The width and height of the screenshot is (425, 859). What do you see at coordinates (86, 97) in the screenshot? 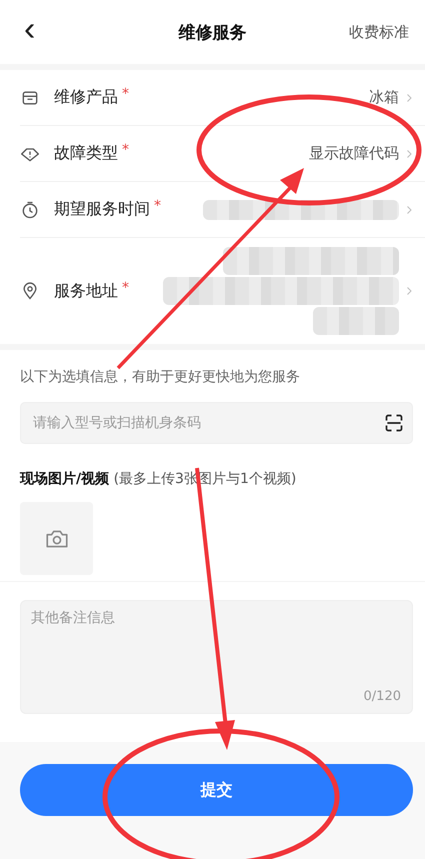
I see `field-label: 维修产品` at bounding box center [86, 97].